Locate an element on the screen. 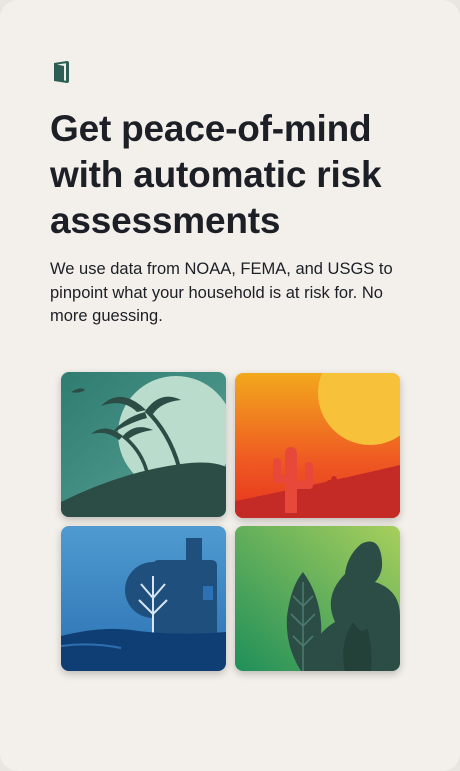  flood-illustration is located at coordinates (143, 598).